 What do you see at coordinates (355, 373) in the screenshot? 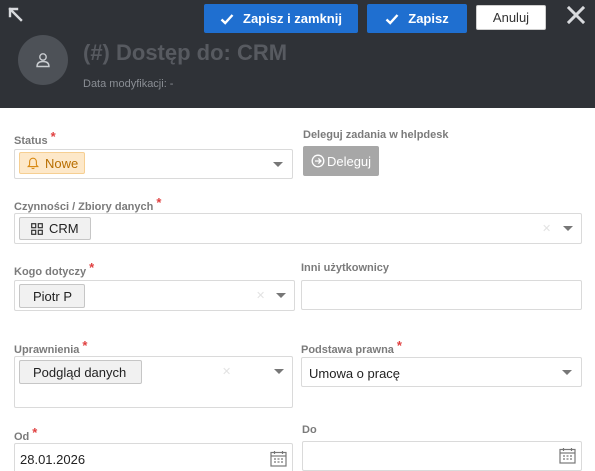
I see `legal-basis-value: Umowa o pracę` at bounding box center [355, 373].